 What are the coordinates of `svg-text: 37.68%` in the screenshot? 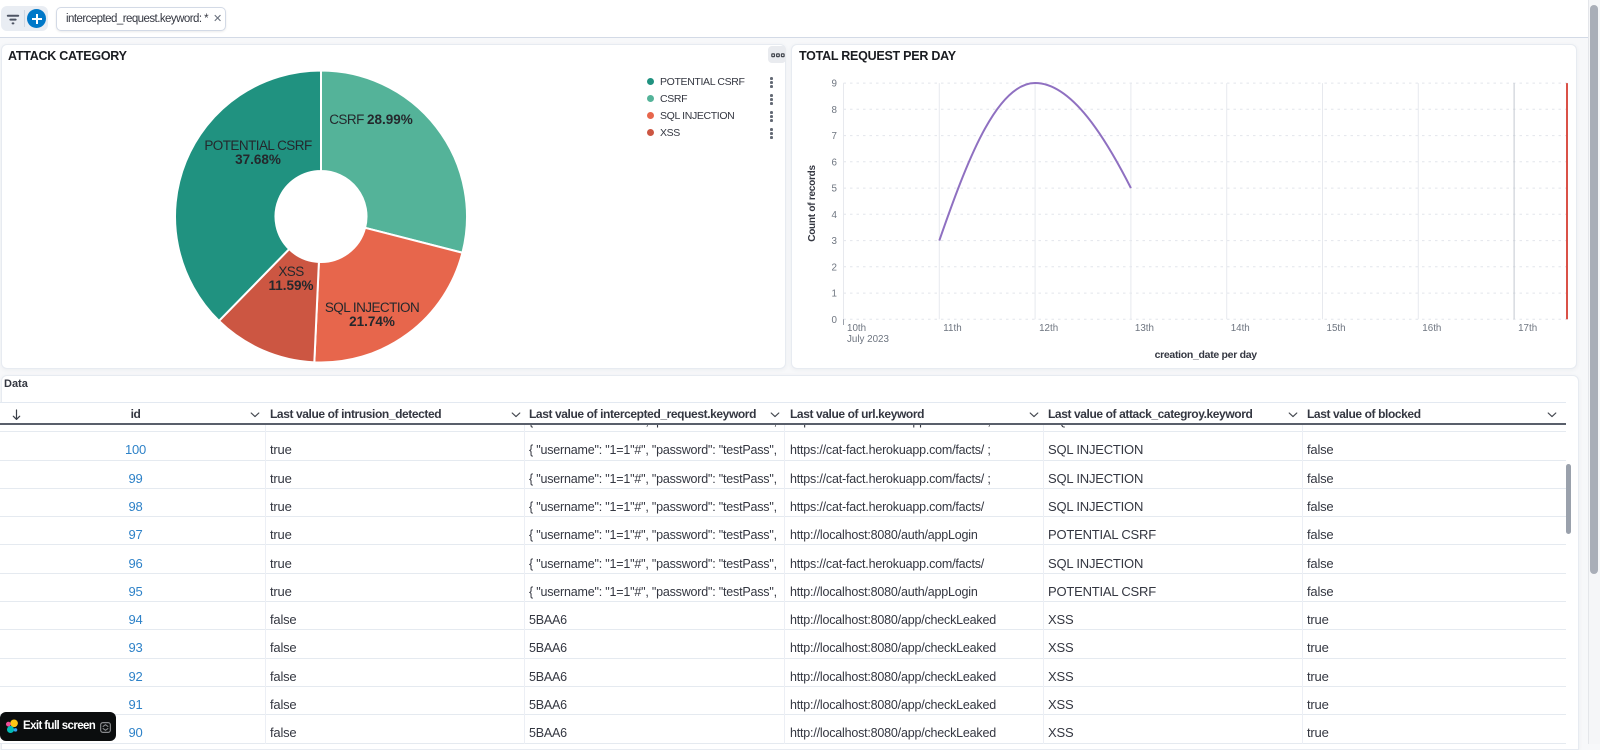 It's located at (258, 159).